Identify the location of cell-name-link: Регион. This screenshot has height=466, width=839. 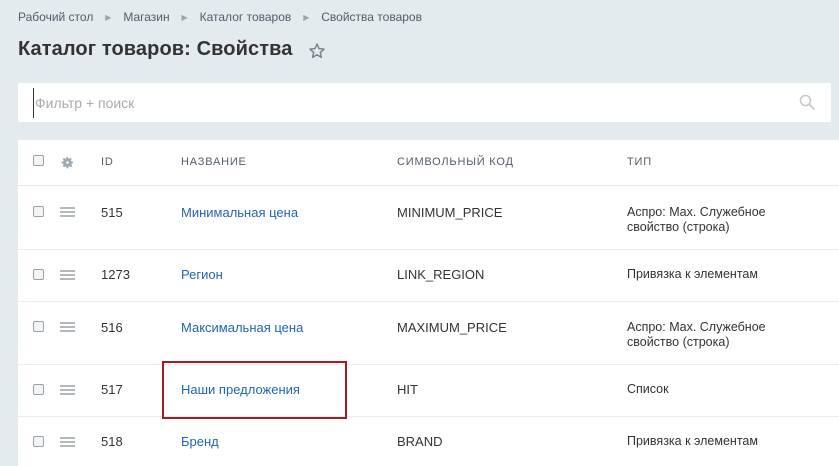
(202, 274).